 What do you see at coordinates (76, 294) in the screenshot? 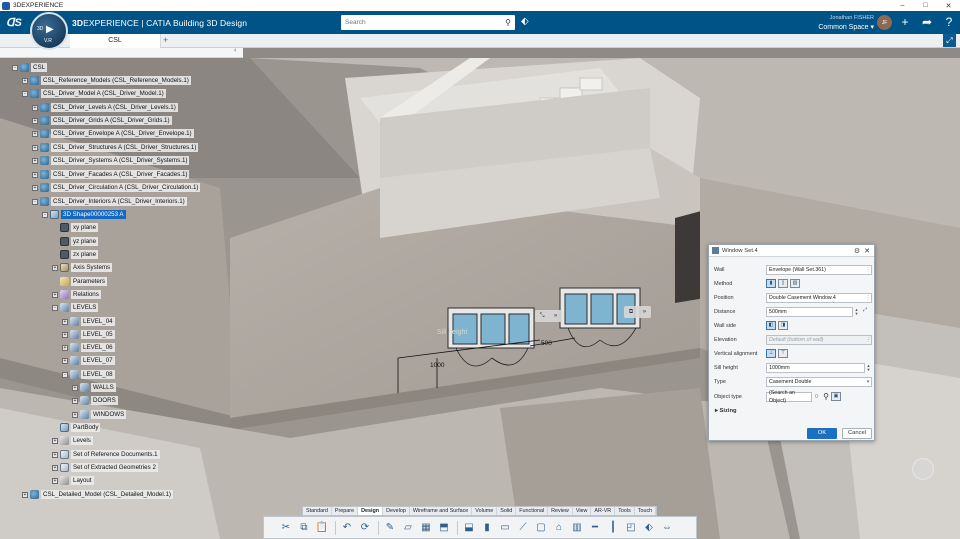
I see `tree-node: + Relations` at bounding box center [76, 294].